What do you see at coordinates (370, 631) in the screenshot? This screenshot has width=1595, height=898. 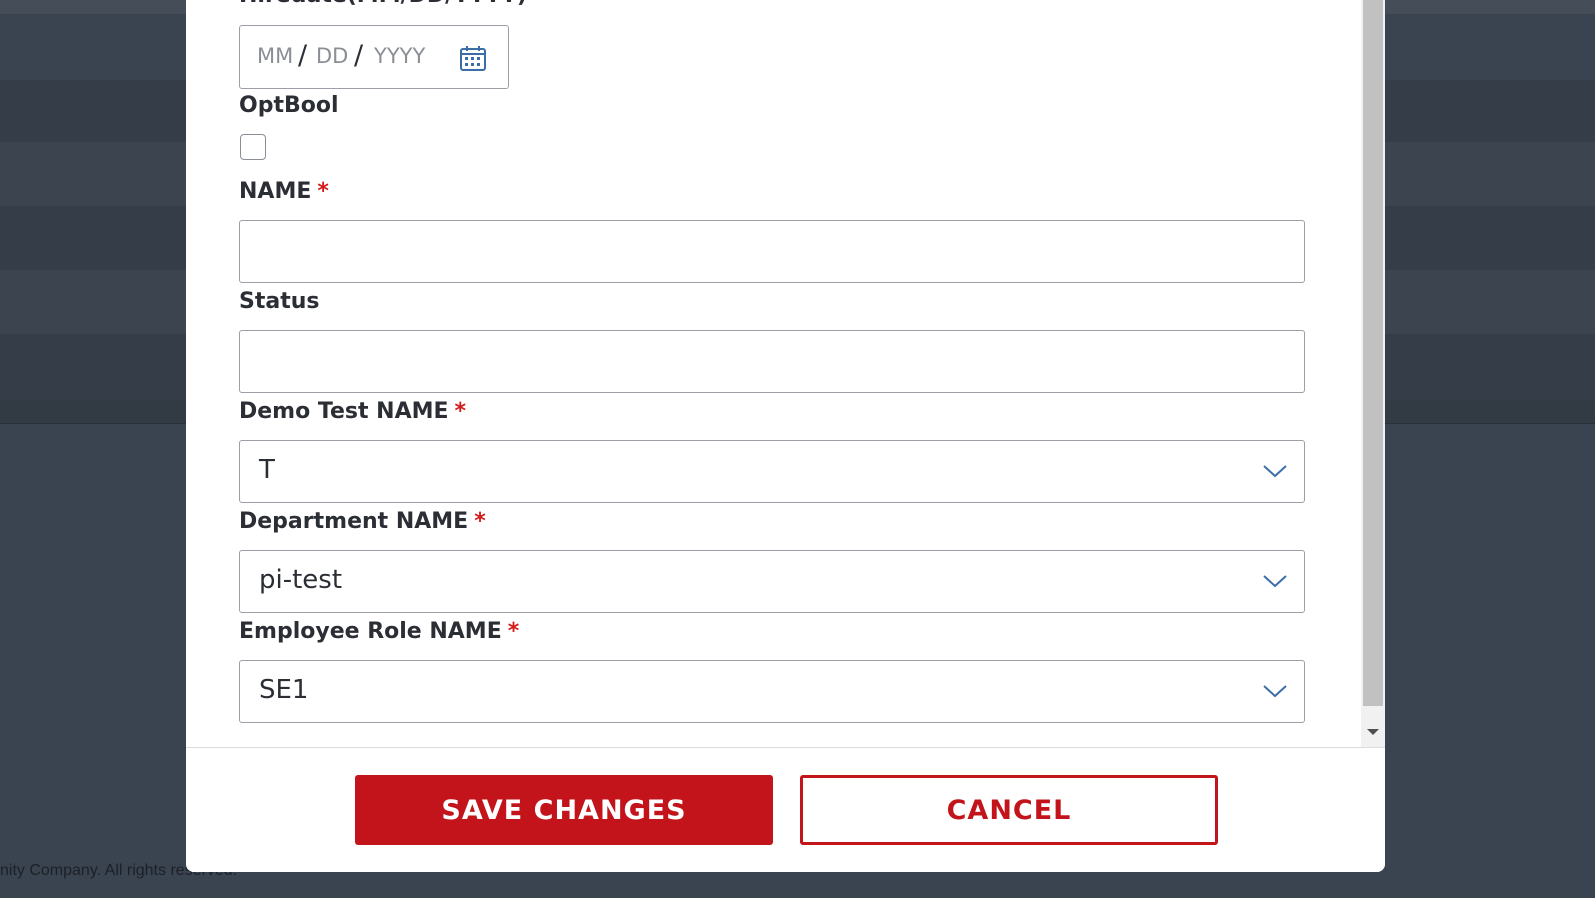 I see `employee-role-name-label-text: Employee Role NAME` at bounding box center [370, 631].